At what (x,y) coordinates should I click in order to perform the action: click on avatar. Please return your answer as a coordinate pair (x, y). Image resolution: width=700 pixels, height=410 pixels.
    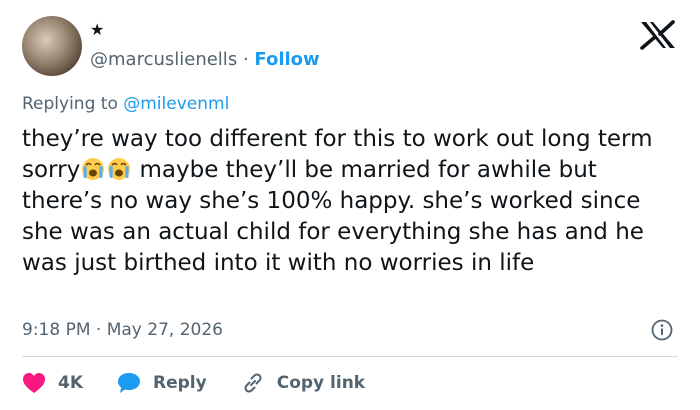
    Looking at the image, I should click on (52, 46).